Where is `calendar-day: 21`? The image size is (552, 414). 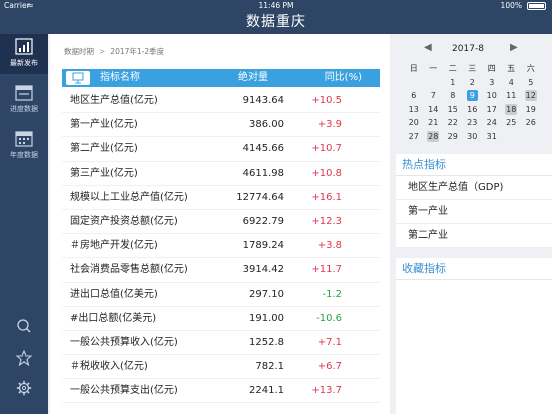
calendar-day: 21 is located at coordinates (434, 123).